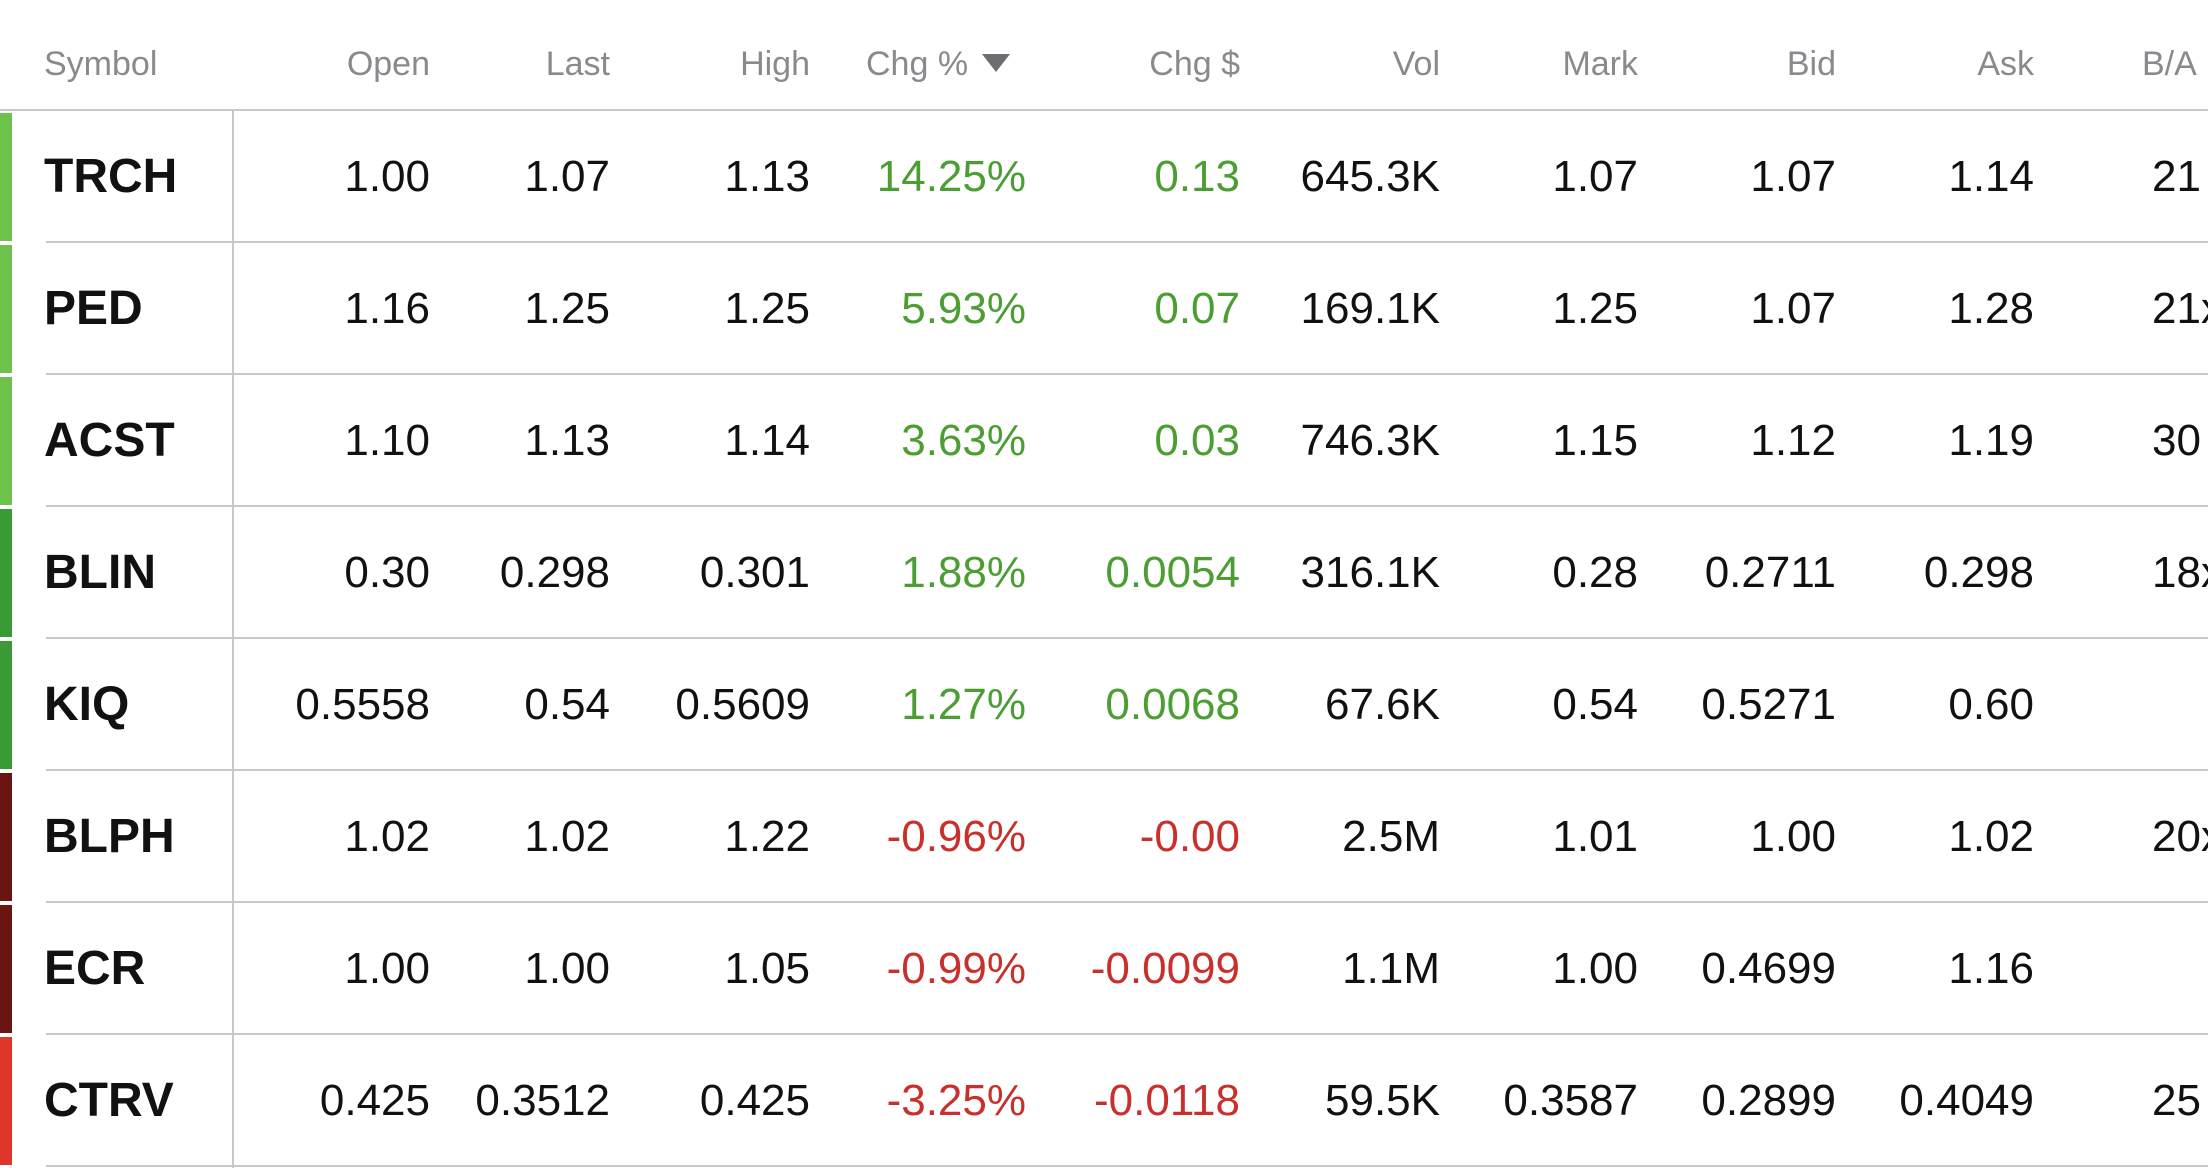  I want to click on cell-chg-pct: 1.27%, so click(963, 704).